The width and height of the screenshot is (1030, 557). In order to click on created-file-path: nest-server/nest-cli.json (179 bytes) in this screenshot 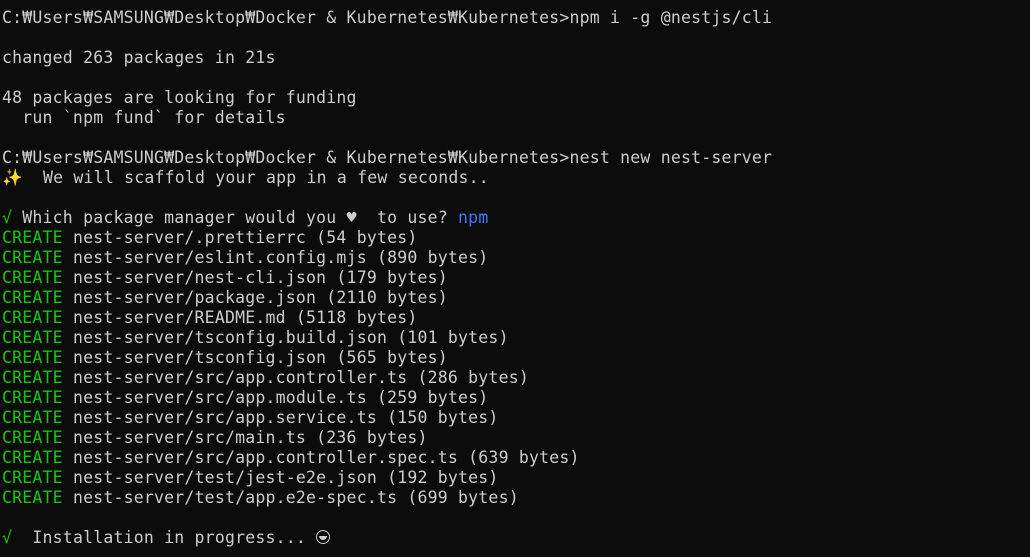, I will do `click(255, 277)`.